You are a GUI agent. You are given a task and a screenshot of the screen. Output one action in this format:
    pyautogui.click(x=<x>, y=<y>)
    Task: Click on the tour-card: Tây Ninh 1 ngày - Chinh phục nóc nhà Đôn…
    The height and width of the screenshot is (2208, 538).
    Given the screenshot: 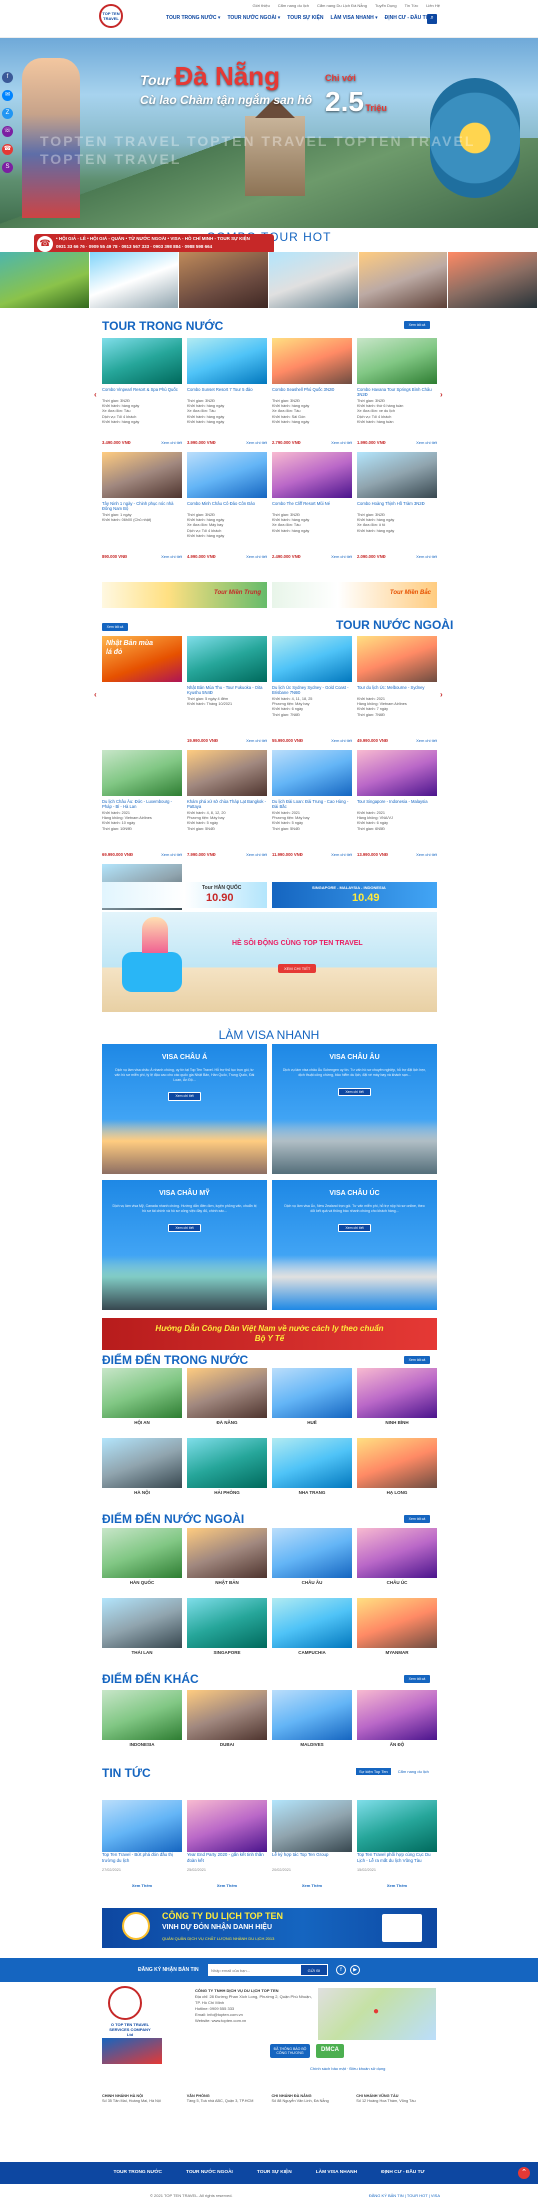 What is the action you would take?
    pyautogui.click(x=142, y=507)
    